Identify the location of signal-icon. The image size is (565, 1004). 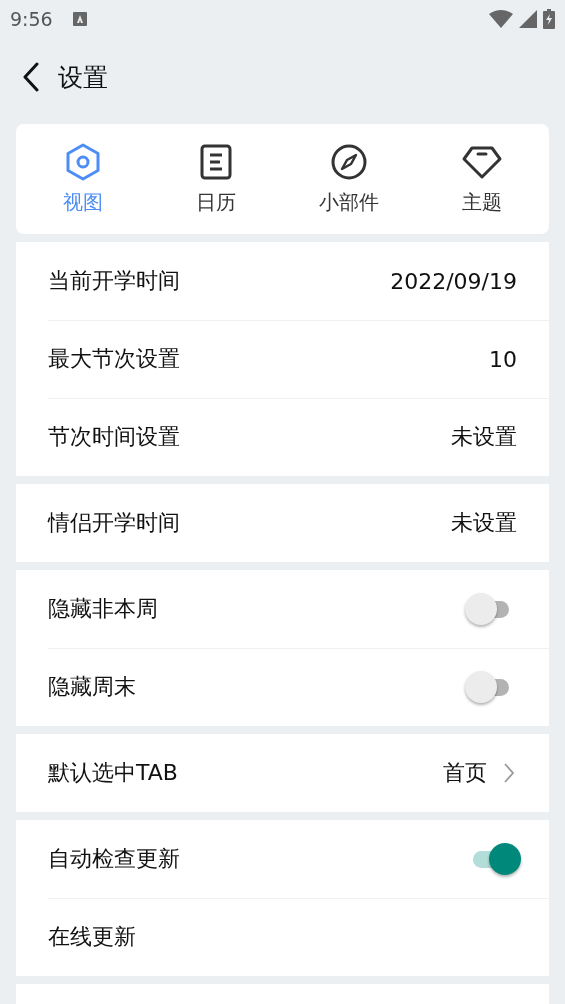
(528, 19).